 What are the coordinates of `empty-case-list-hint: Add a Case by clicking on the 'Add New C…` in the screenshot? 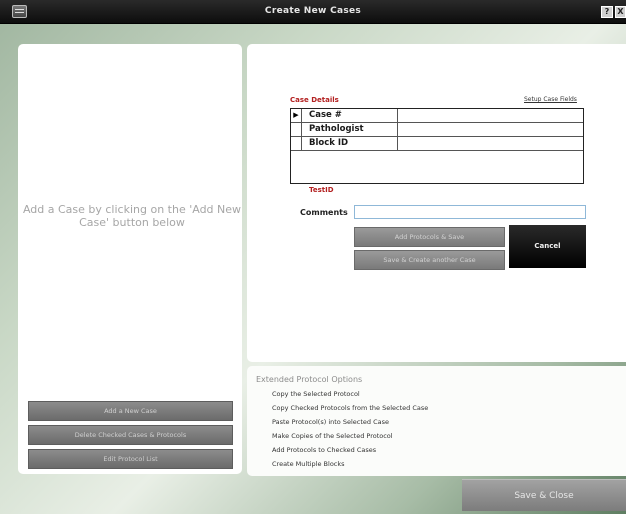 It's located at (132, 216).